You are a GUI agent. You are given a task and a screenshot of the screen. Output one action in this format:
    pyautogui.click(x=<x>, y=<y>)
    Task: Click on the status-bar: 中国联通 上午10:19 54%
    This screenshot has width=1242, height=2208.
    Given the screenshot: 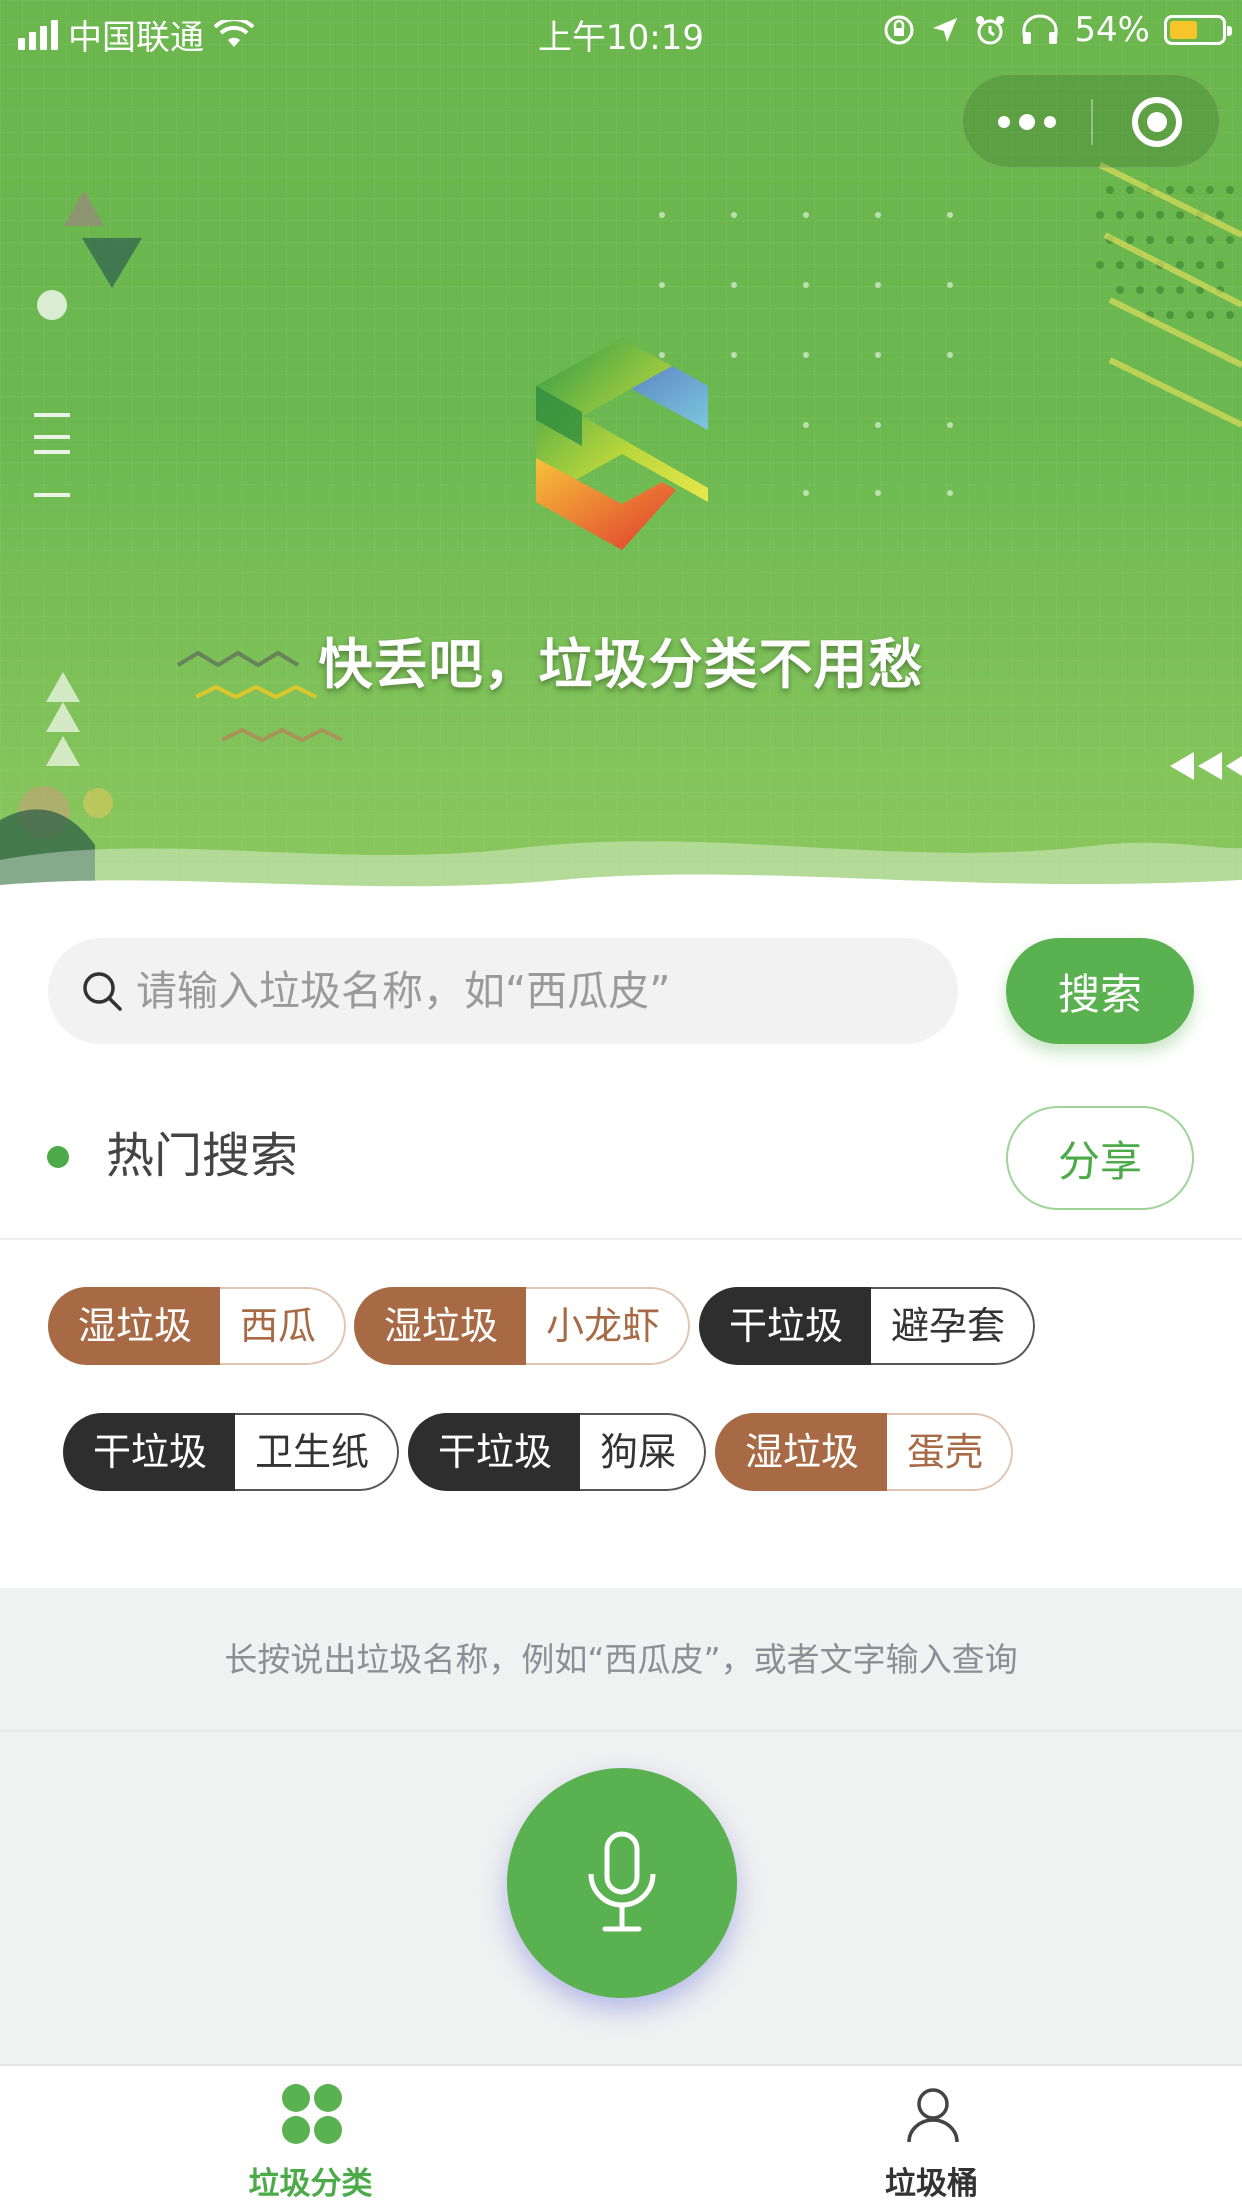 What is the action you would take?
    pyautogui.click(x=621, y=31)
    